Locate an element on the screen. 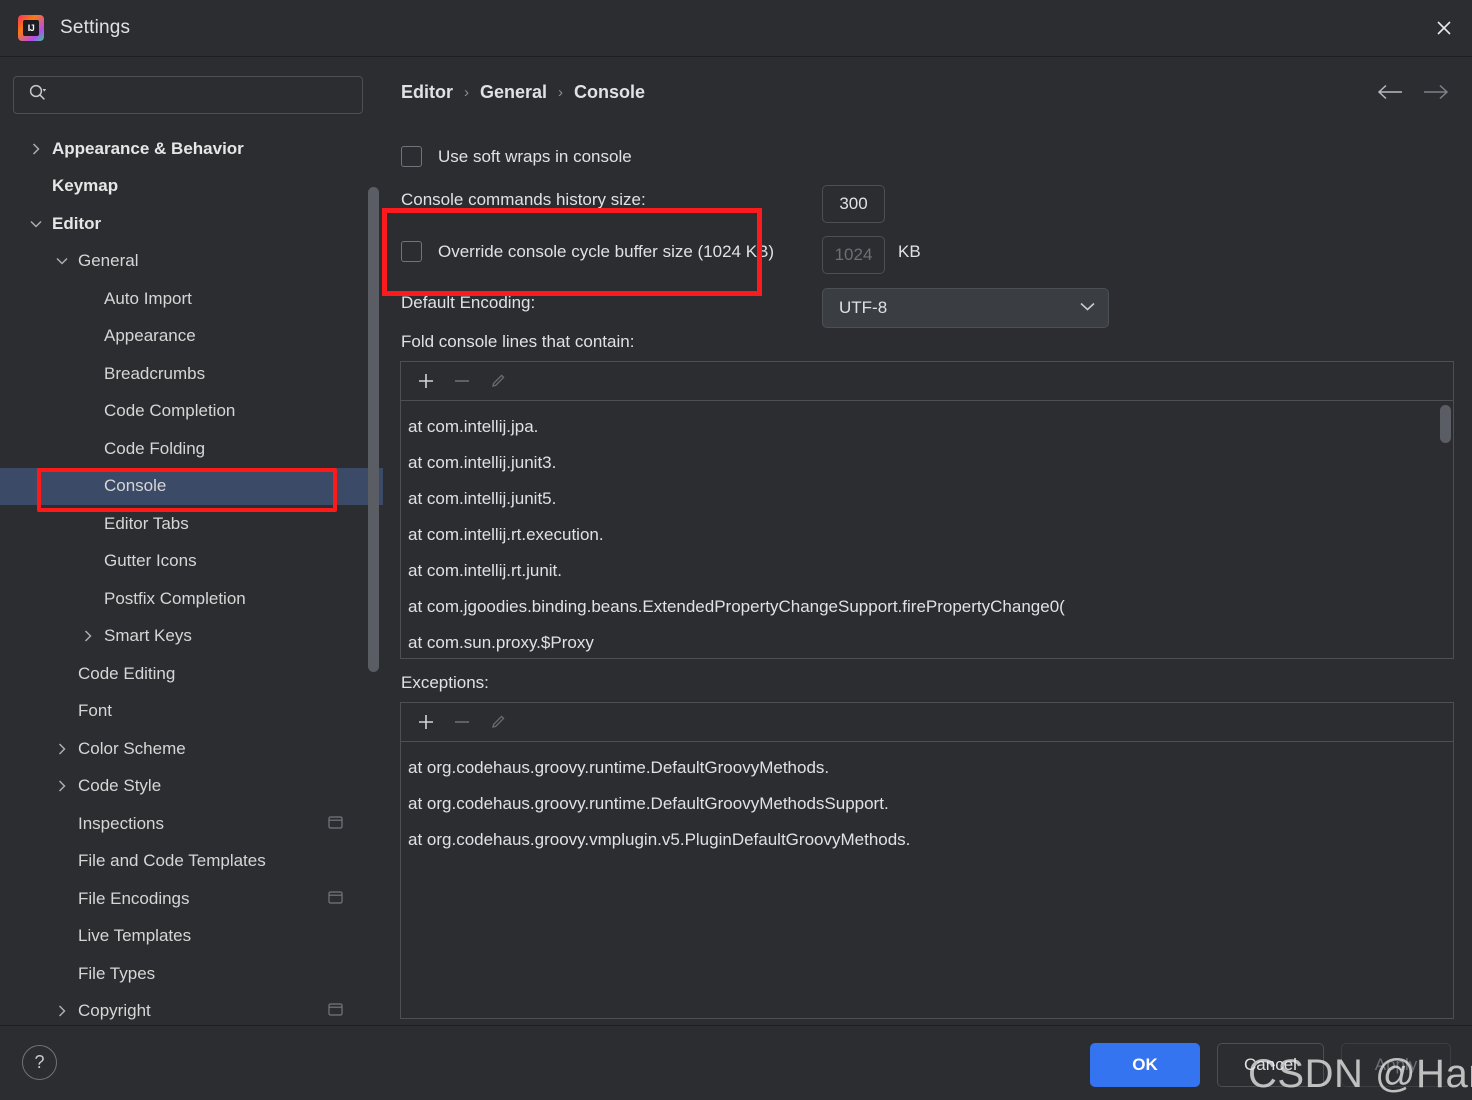 The image size is (1472, 1100). sidebar-item-file-encodings: File Encodings is located at coordinates (191, 899).